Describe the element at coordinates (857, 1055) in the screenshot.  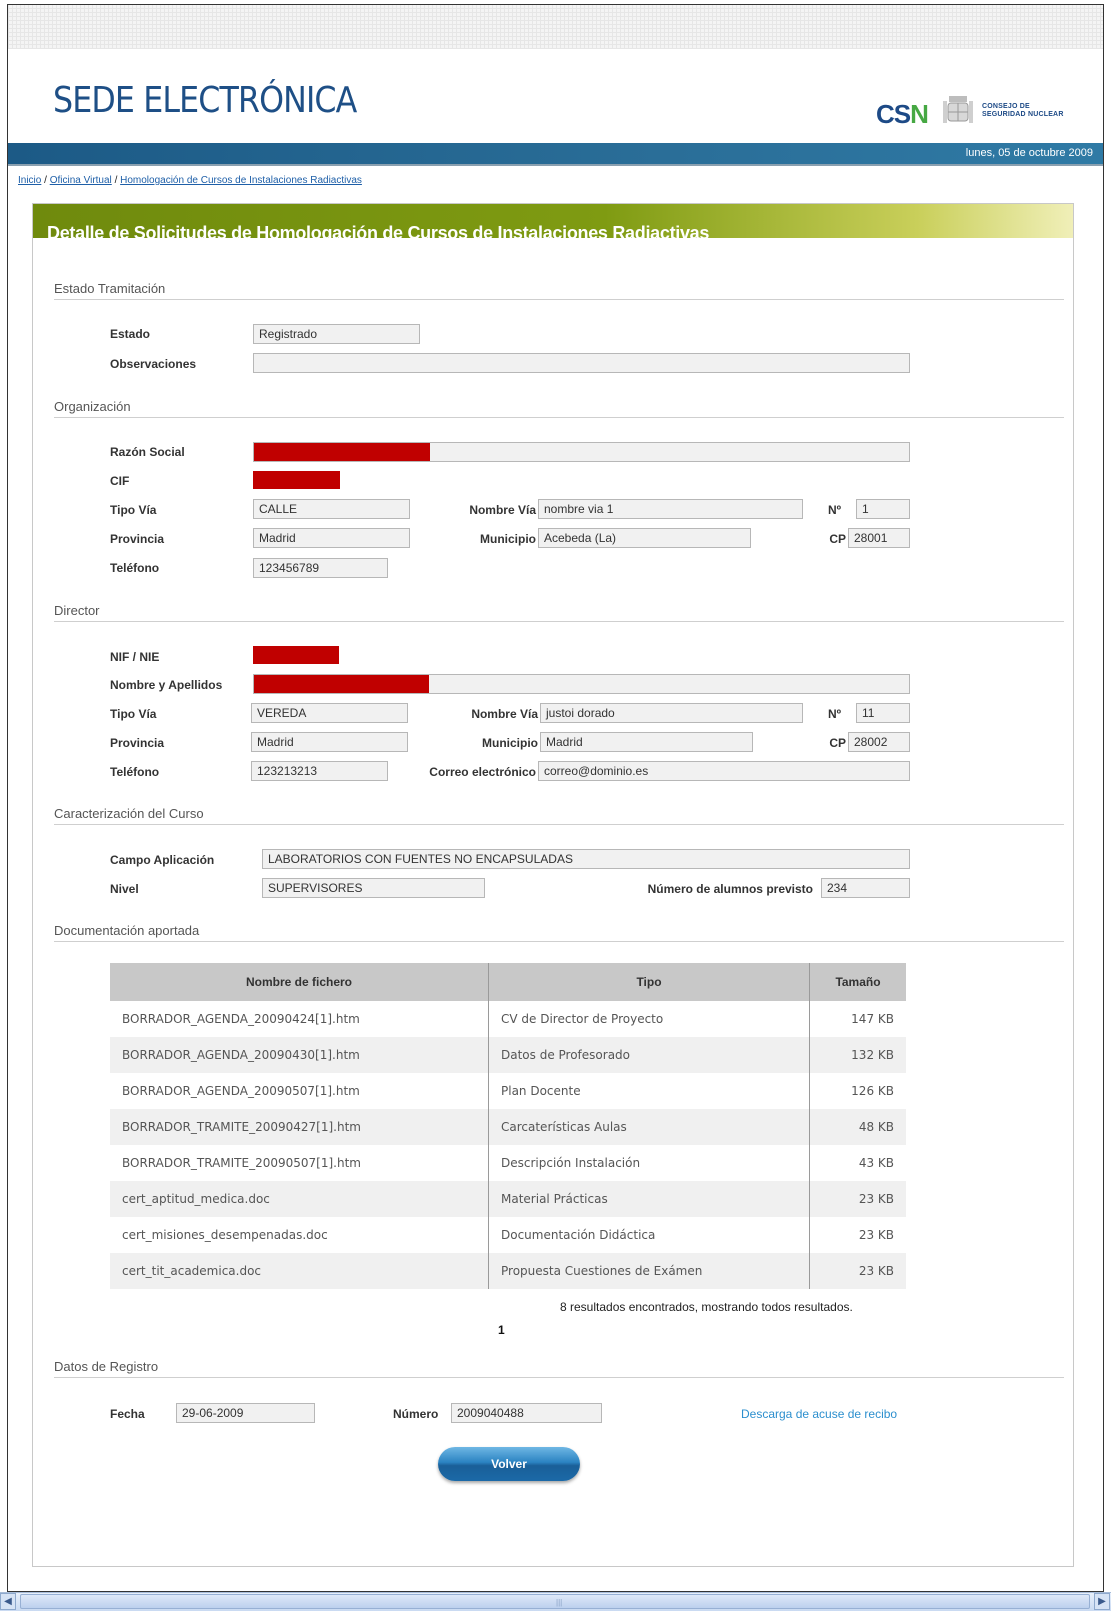
I see `file-size-cell: 132 KB` at that location.